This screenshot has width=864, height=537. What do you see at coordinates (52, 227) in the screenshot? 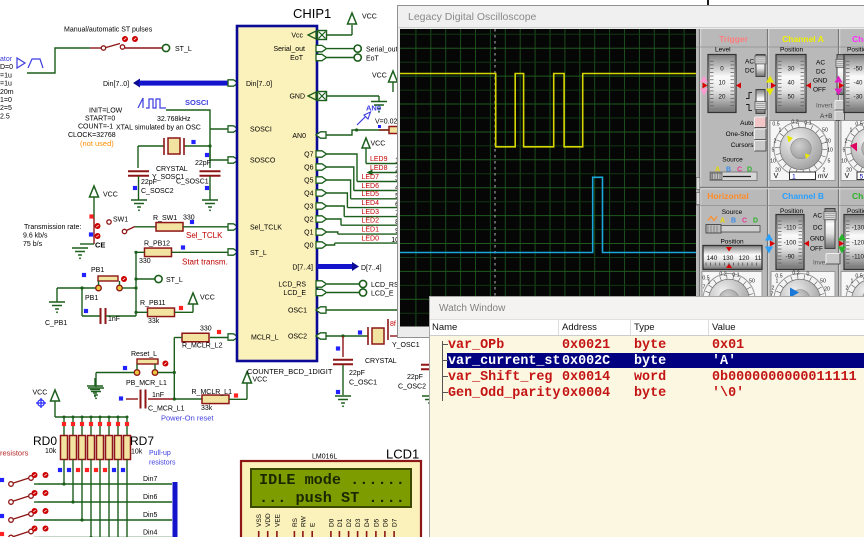
I see `svg-text: Transmission rate:` at bounding box center [52, 227].